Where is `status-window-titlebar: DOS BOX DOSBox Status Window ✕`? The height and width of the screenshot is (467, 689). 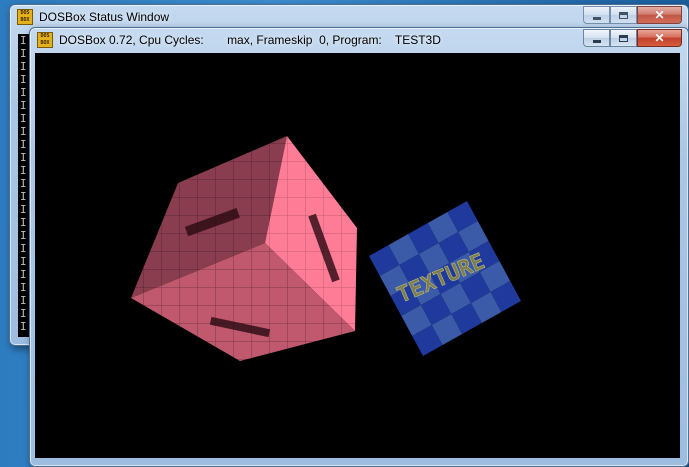
status-window-titlebar: DOS BOX DOSBox Status Window ✕ is located at coordinates (349, 17).